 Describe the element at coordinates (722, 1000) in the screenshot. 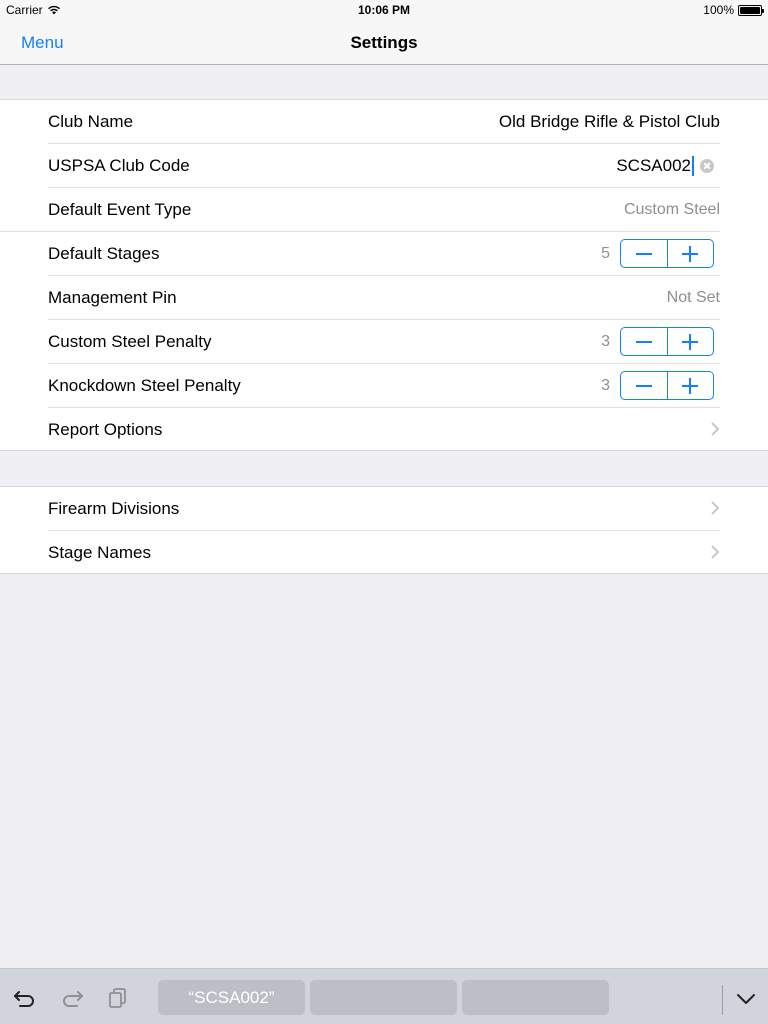

I see `divider` at that location.